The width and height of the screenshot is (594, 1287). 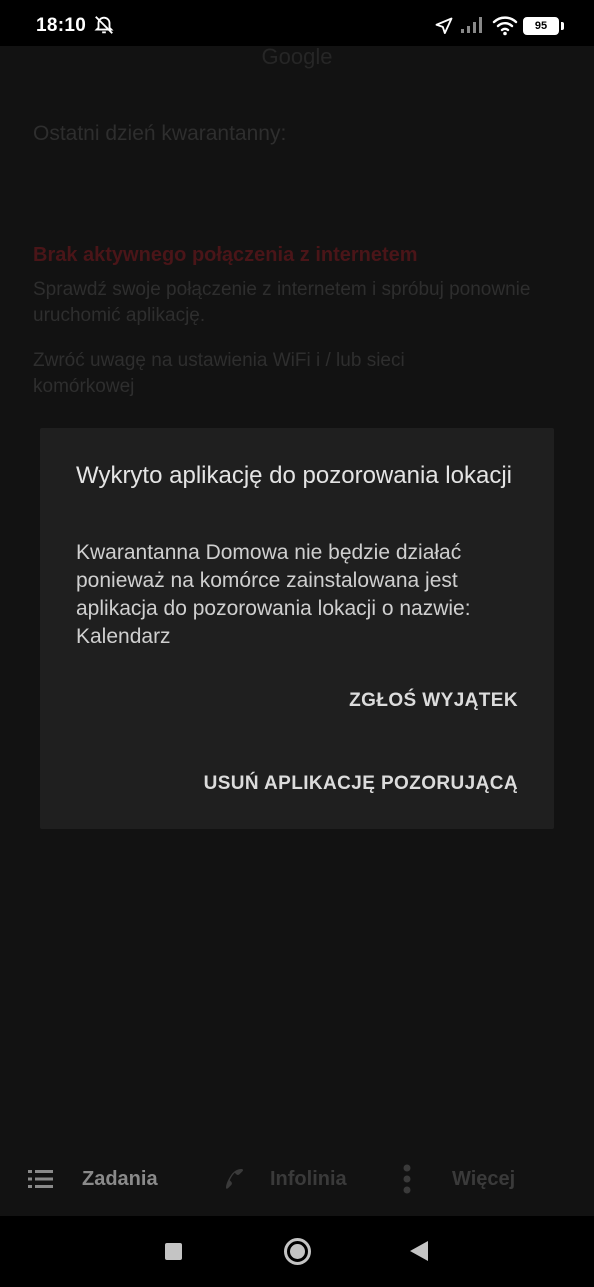 What do you see at coordinates (235, 1179) in the screenshot?
I see `phone-icon` at bounding box center [235, 1179].